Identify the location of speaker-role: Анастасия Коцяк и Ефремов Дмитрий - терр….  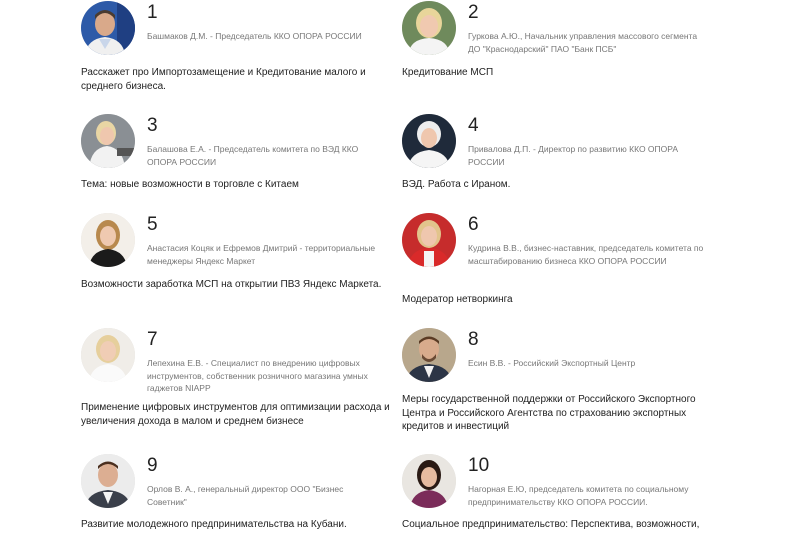
(261, 254).